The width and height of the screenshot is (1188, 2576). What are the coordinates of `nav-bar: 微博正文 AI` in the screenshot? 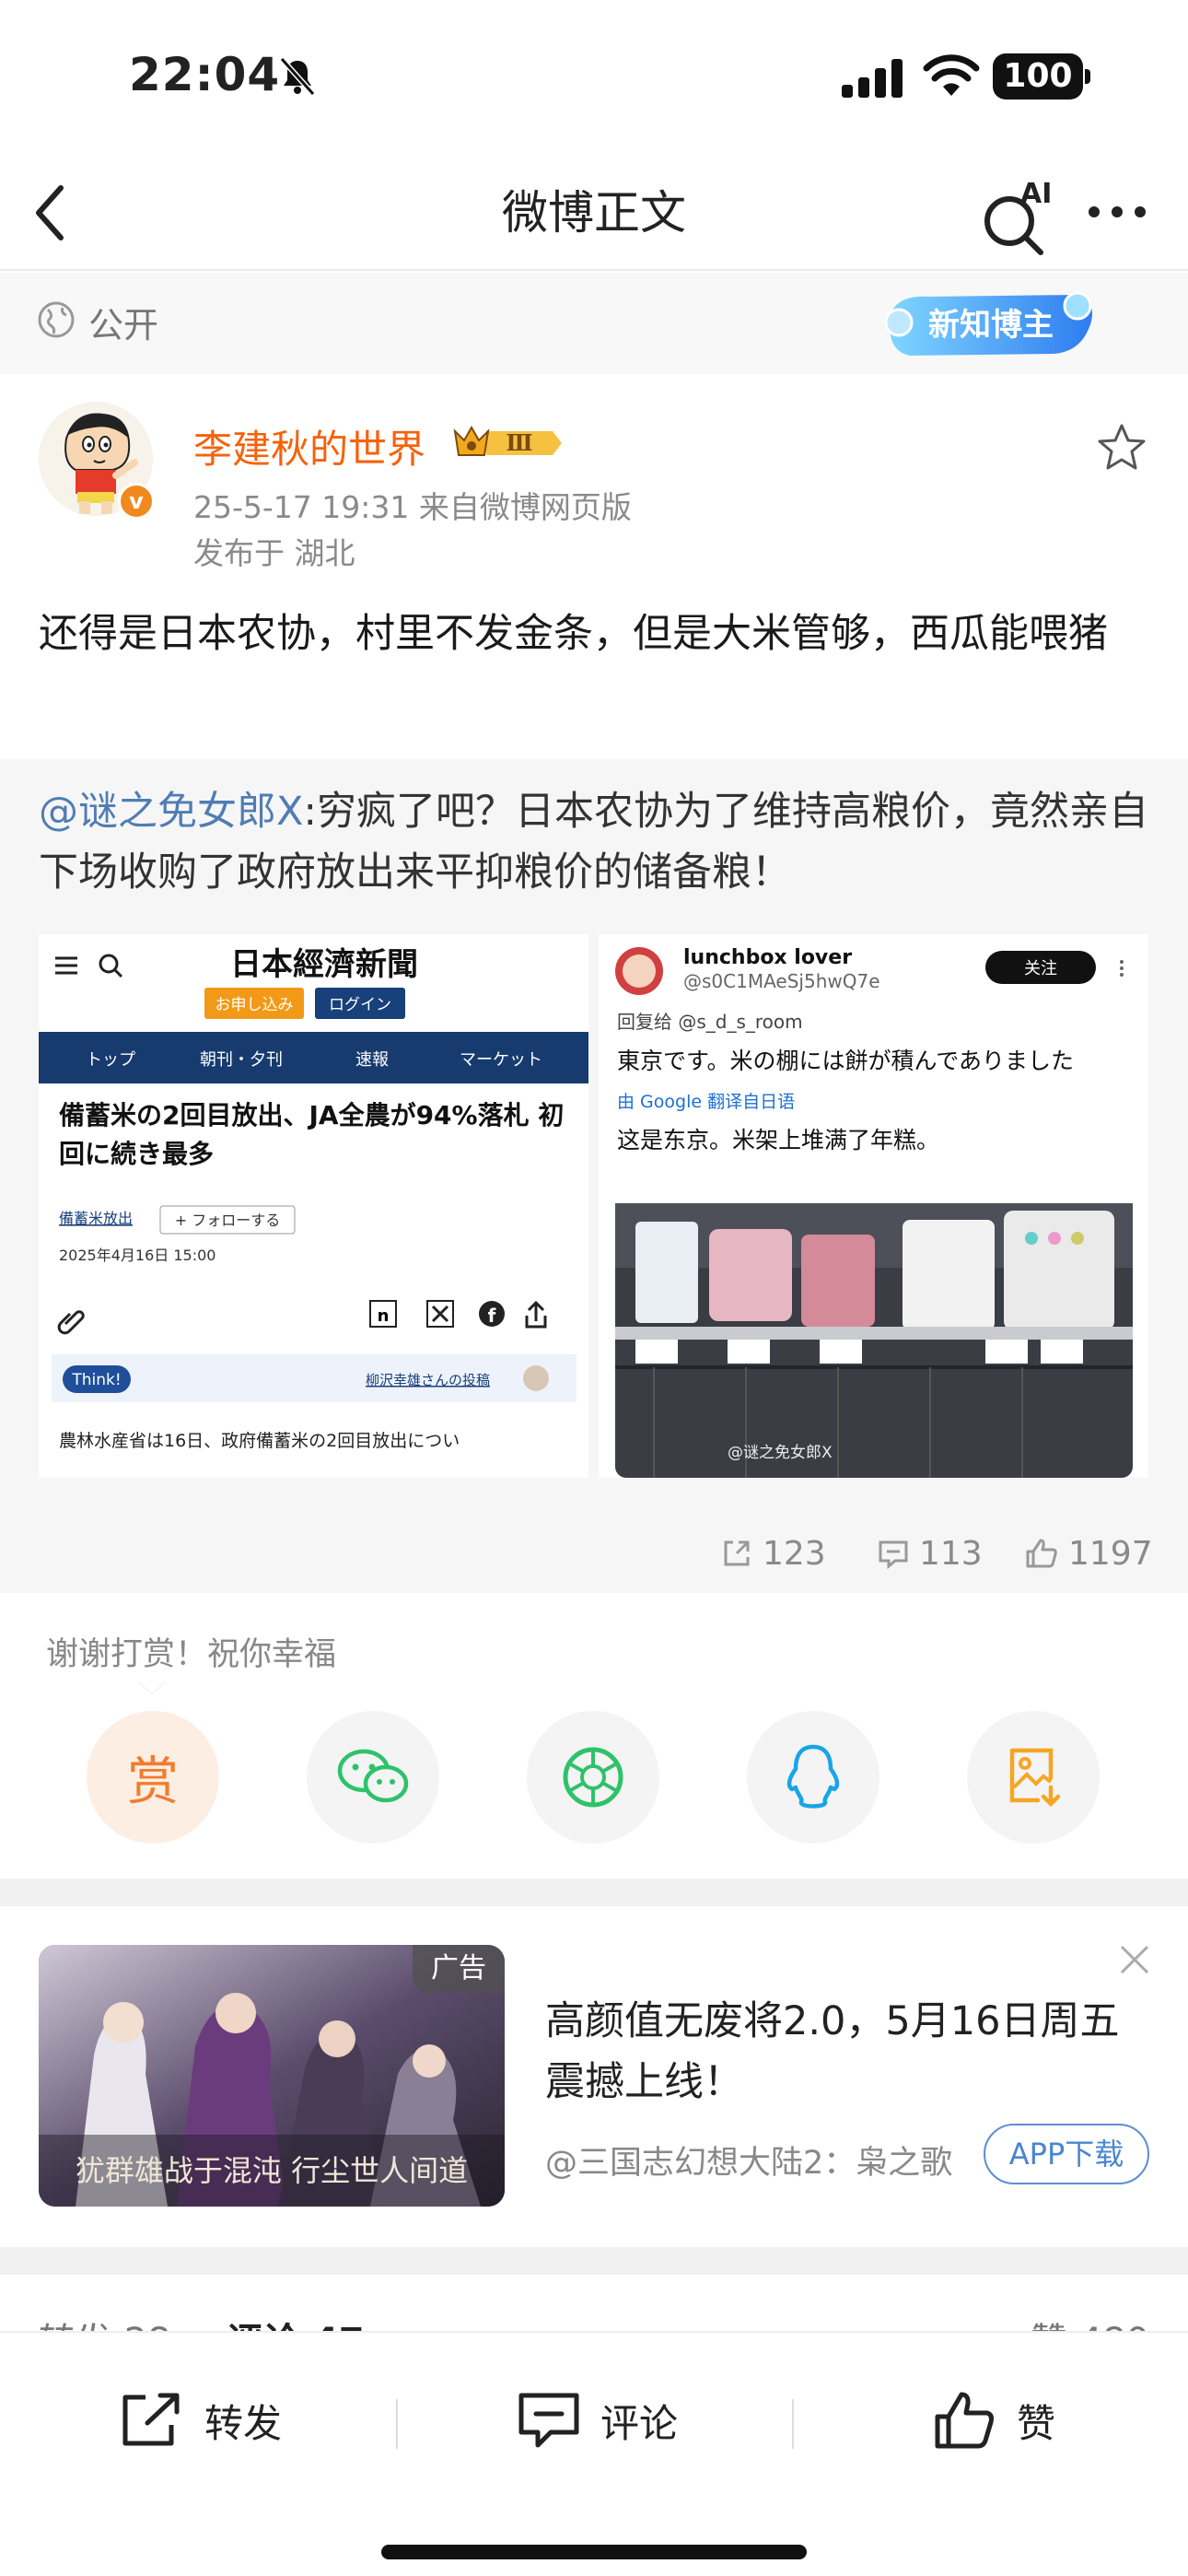 It's located at (594, 214).